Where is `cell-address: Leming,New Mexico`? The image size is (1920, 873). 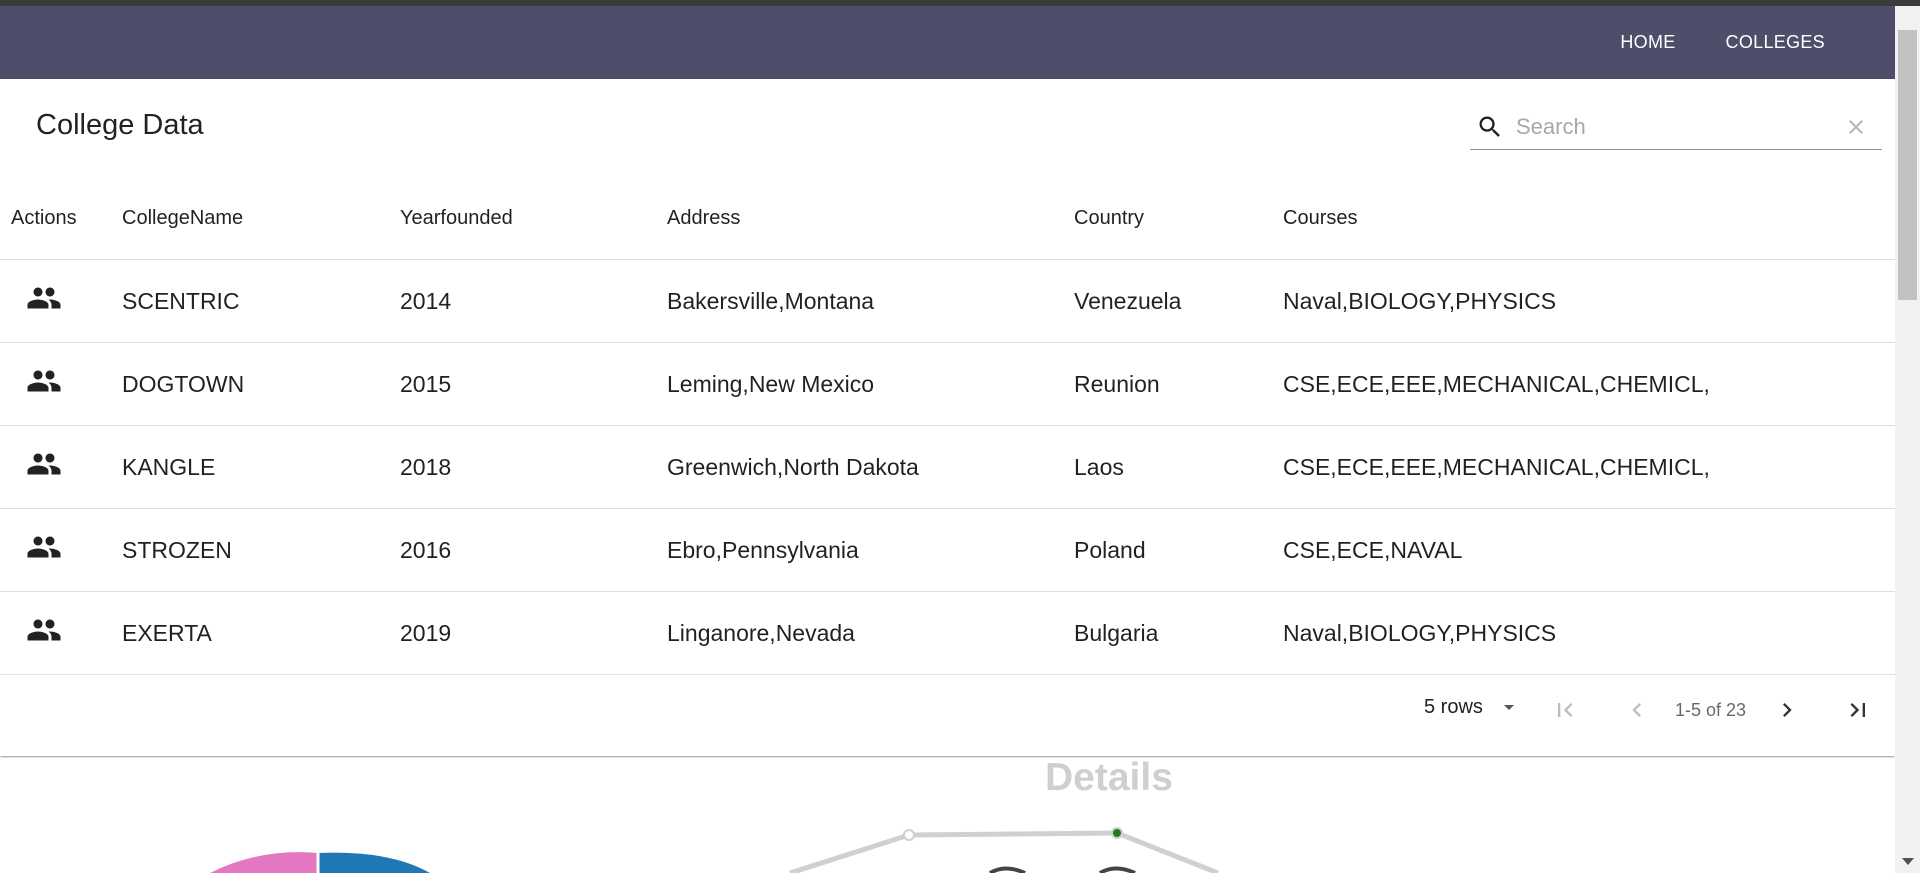 cell-address: Leming,New Mexico is located at coordinates (870, 384).